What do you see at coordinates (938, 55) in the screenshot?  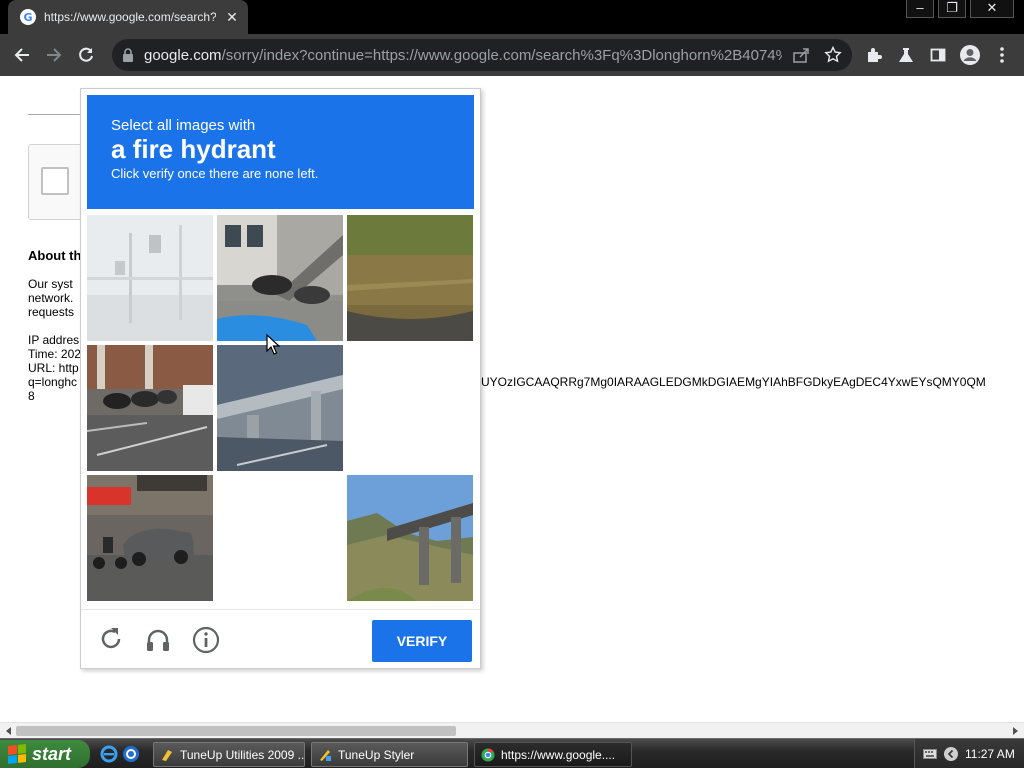 I see `side-panel-icon` at bounding box center [938, 55].